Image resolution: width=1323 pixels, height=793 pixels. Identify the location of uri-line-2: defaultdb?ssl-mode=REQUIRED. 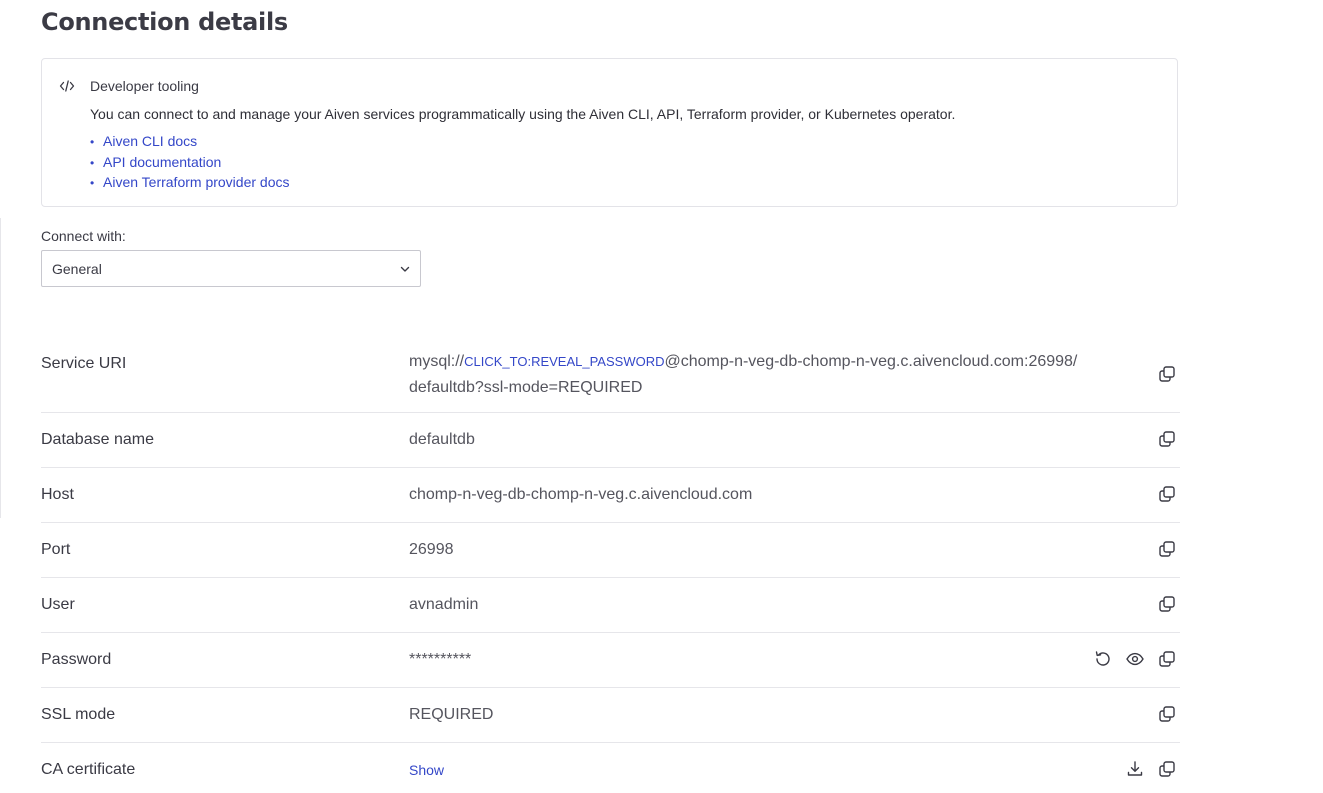
(526, 387).